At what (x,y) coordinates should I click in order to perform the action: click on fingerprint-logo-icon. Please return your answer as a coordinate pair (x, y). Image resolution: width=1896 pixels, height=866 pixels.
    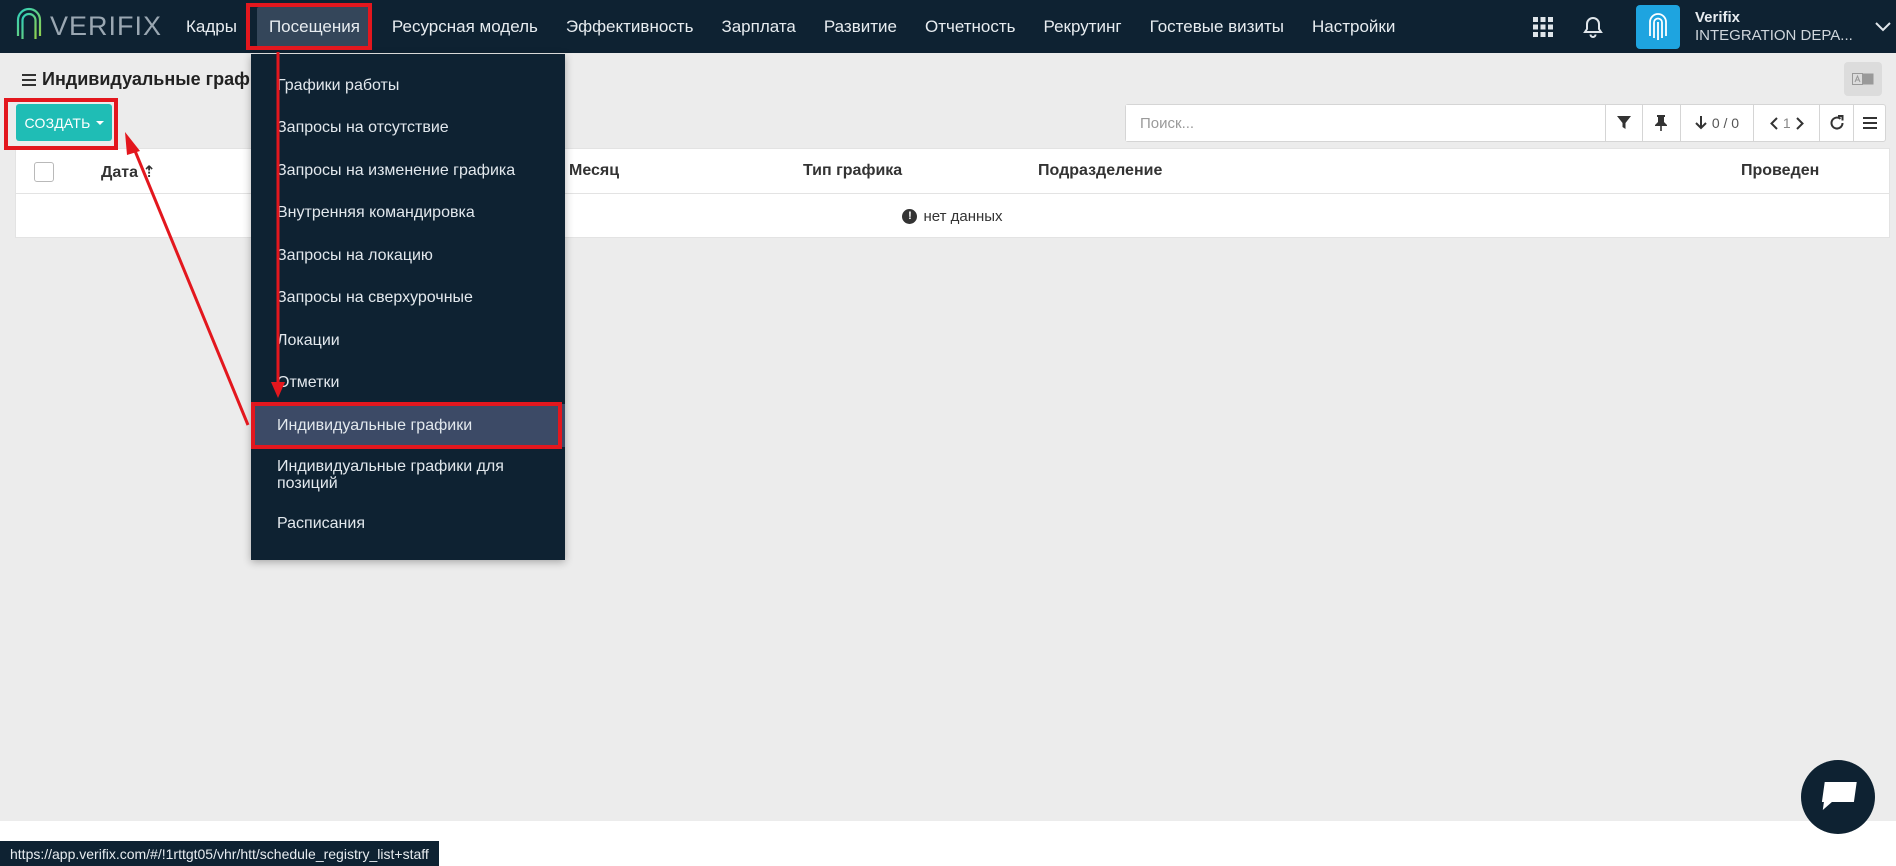
    Looking at the image, I should click on (29, 24).